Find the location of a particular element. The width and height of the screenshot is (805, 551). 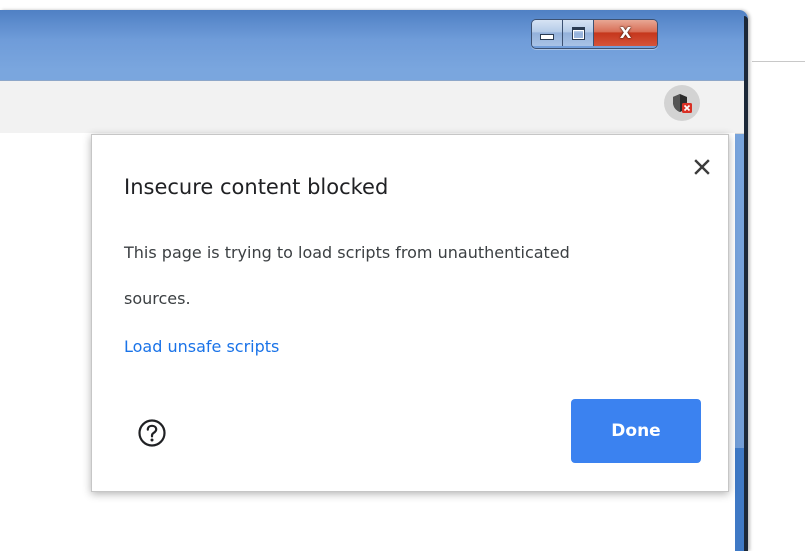

window-close-label: X is located at coordinates (625, 33).